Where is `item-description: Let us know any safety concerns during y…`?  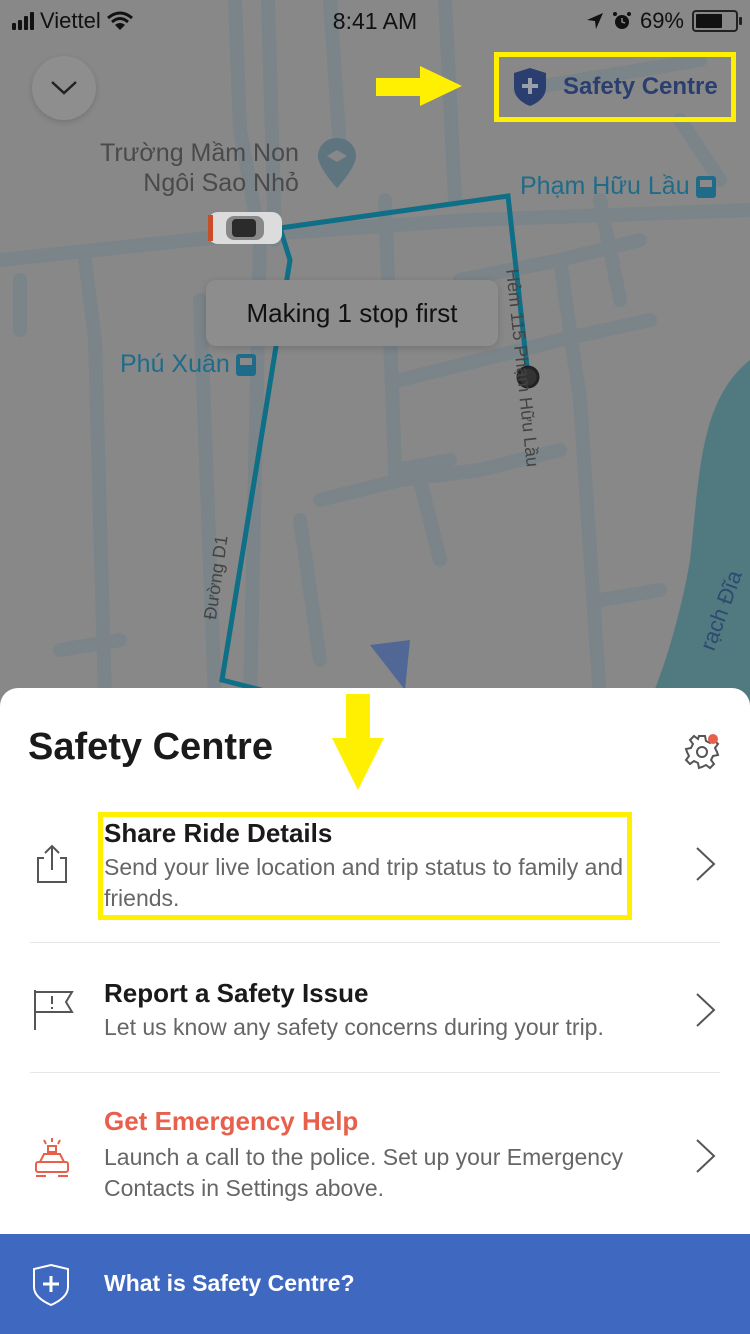
item-description: Let us know any safety concerns during y… is located at coordinates (354, 1027).